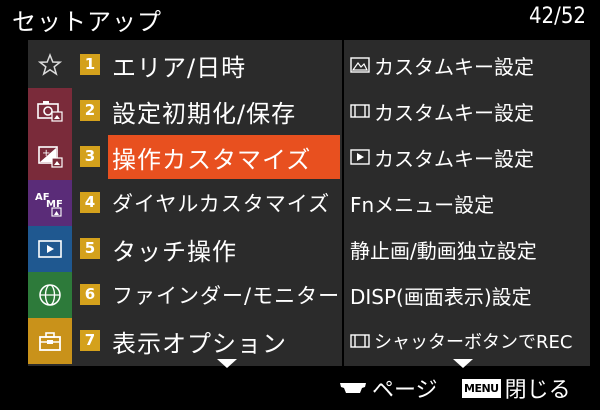 This screenshot has width=600, height=410. I want to click on network-globe-icon, so click(50, 295).